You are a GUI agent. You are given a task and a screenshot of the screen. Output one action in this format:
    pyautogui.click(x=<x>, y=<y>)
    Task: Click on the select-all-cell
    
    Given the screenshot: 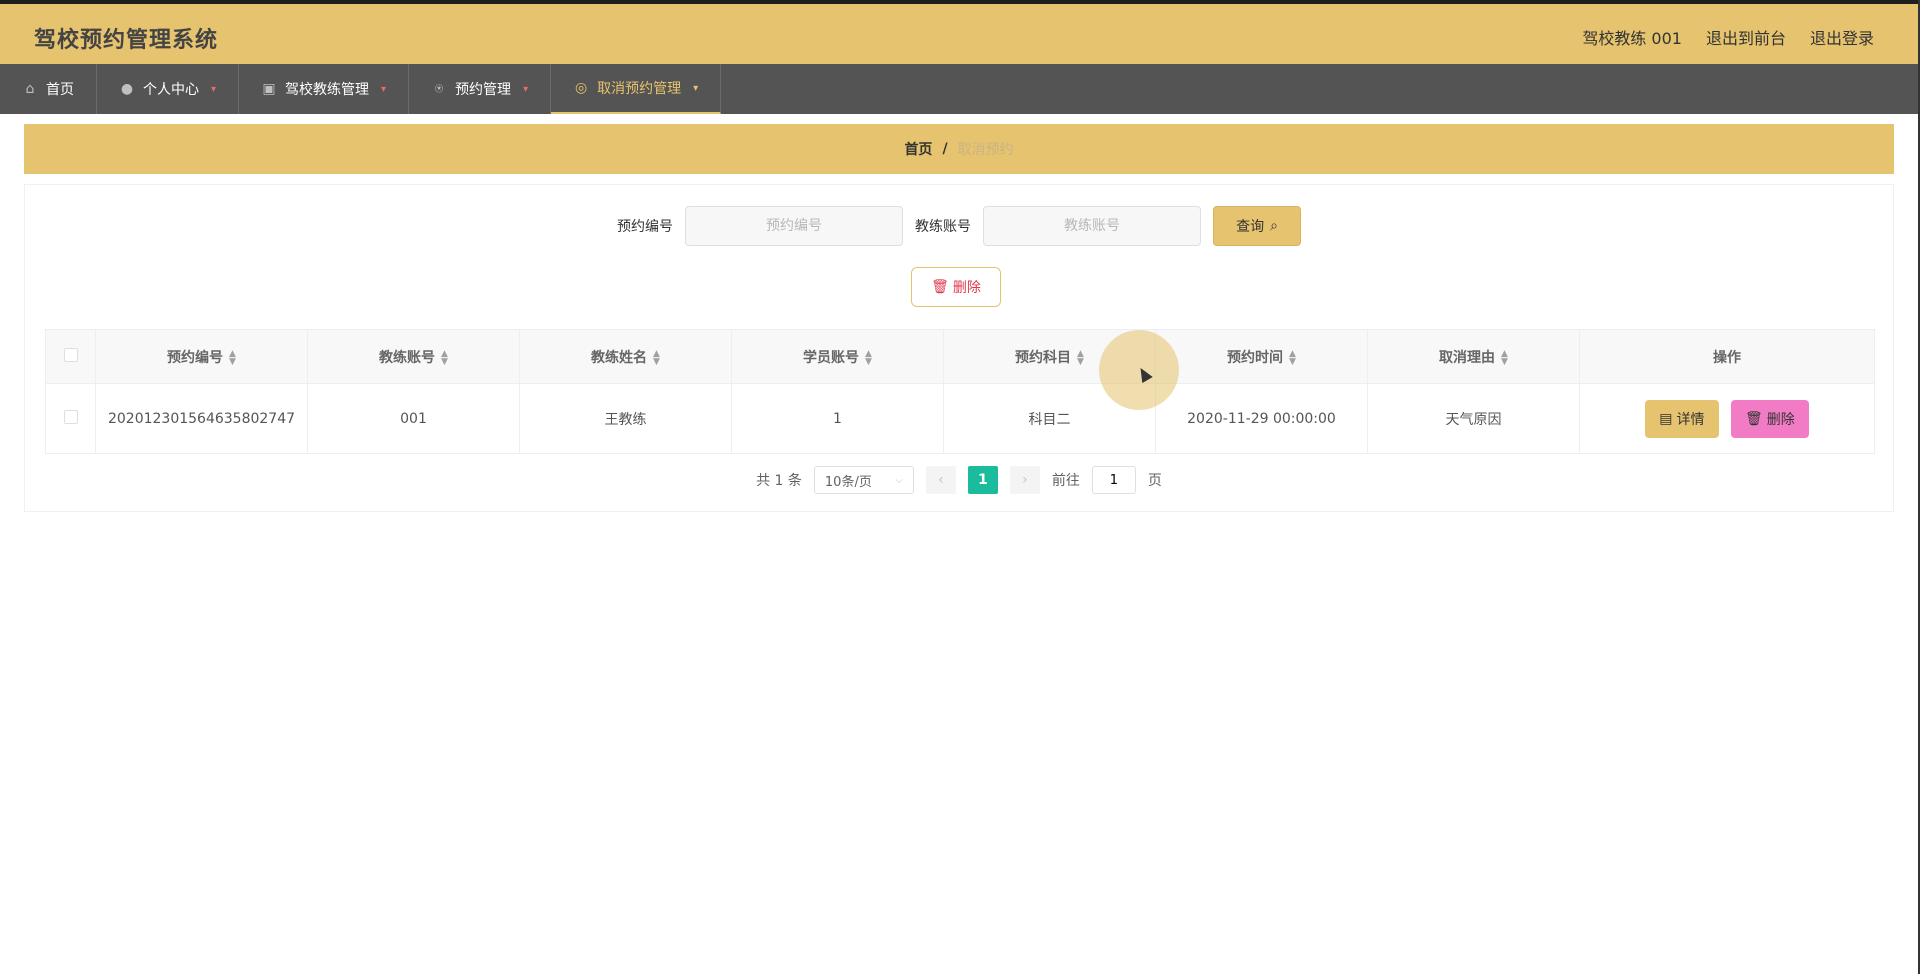 What is the action you would take?
    pyautogui.click(x=70, y=356)
    